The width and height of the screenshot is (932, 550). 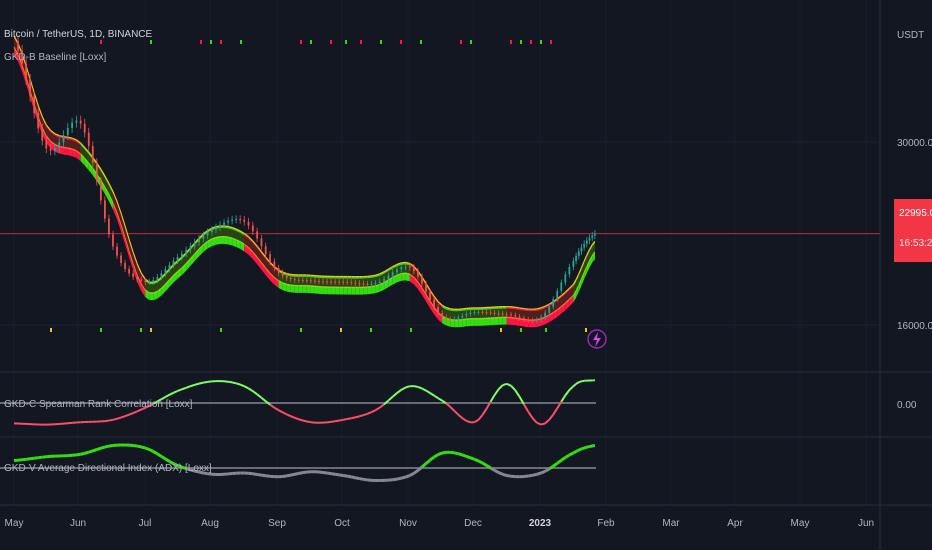 What do you see at coordinates (914, 326) in the screenshot?
I see `price-tick-16000: 16000.00` at bounding box center [914, 326].